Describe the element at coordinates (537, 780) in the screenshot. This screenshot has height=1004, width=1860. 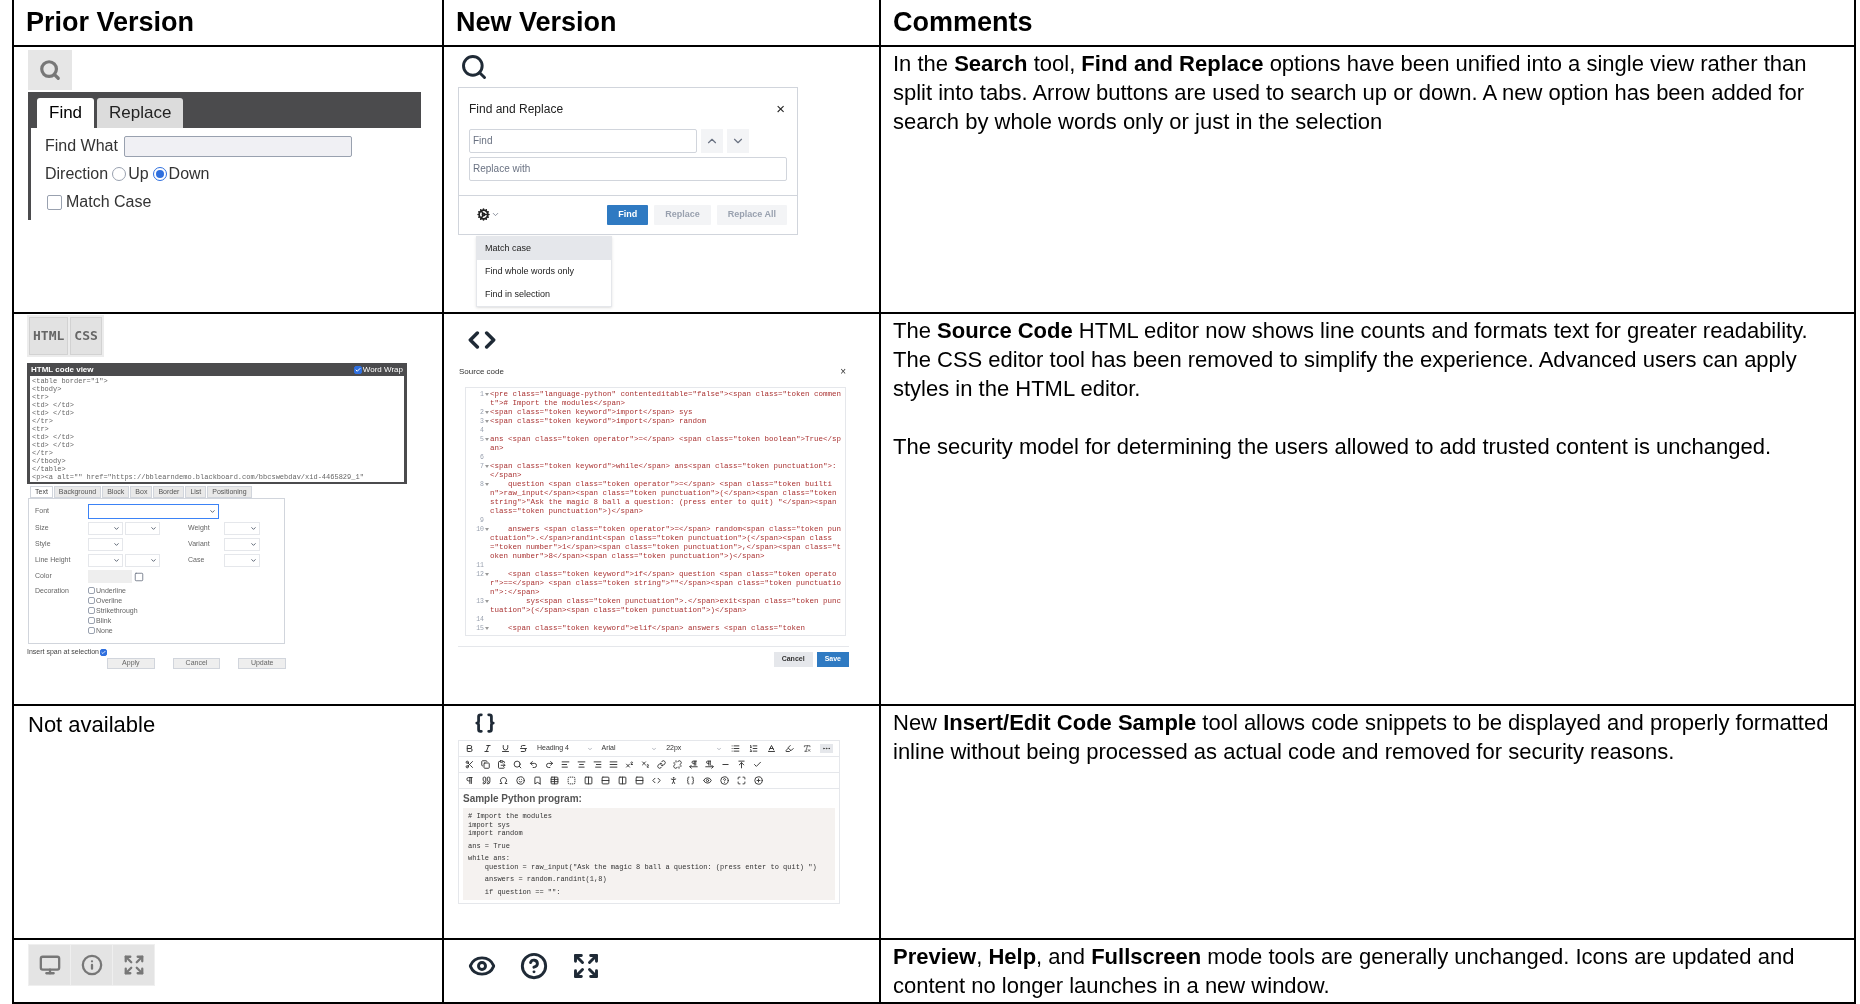
I see `bookmark-icon` at that location.